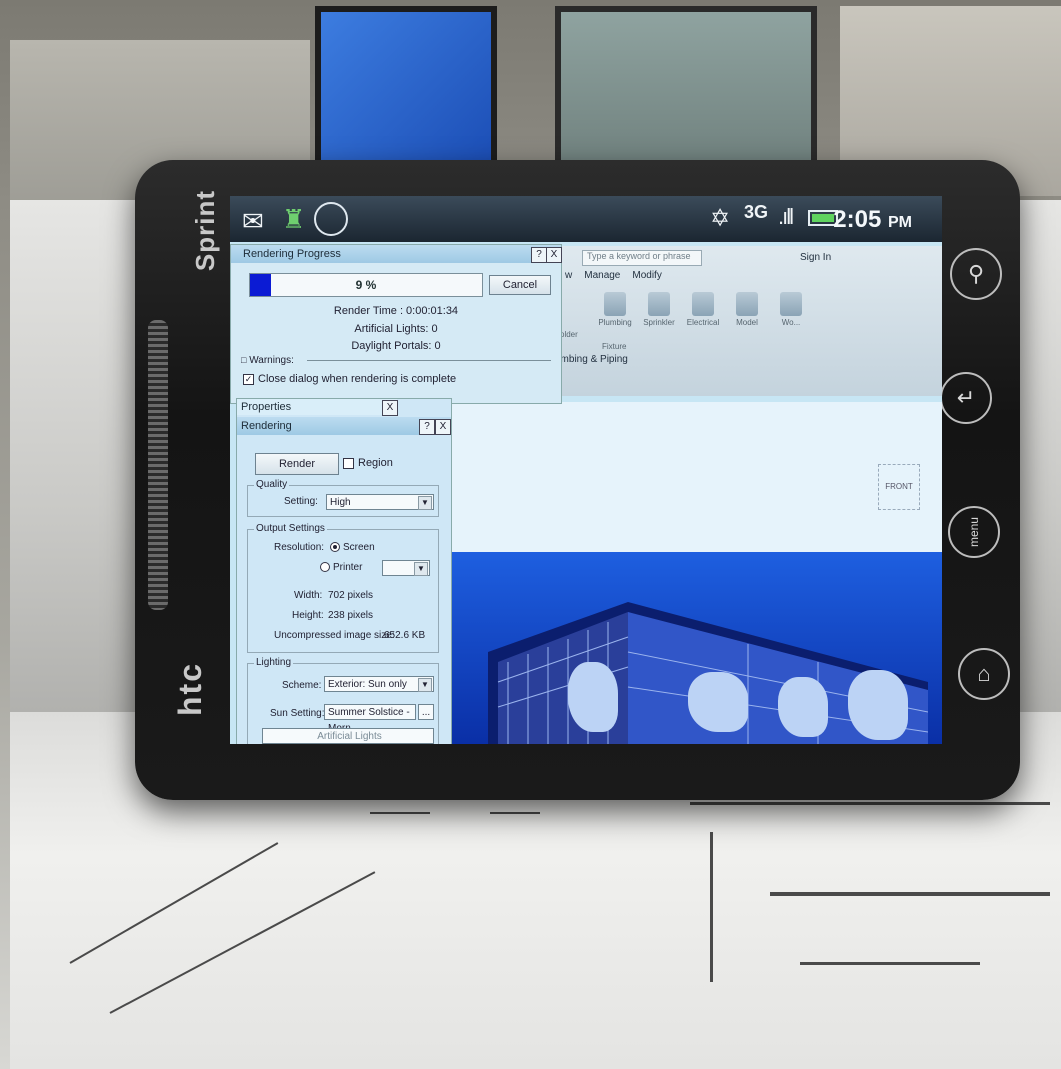 This screenshot has width=1061, height=1069. What do you see at coordinates (253, 221) in the screenshot?
I see `mail-icon: ✉` at bounding box center [253, 221].